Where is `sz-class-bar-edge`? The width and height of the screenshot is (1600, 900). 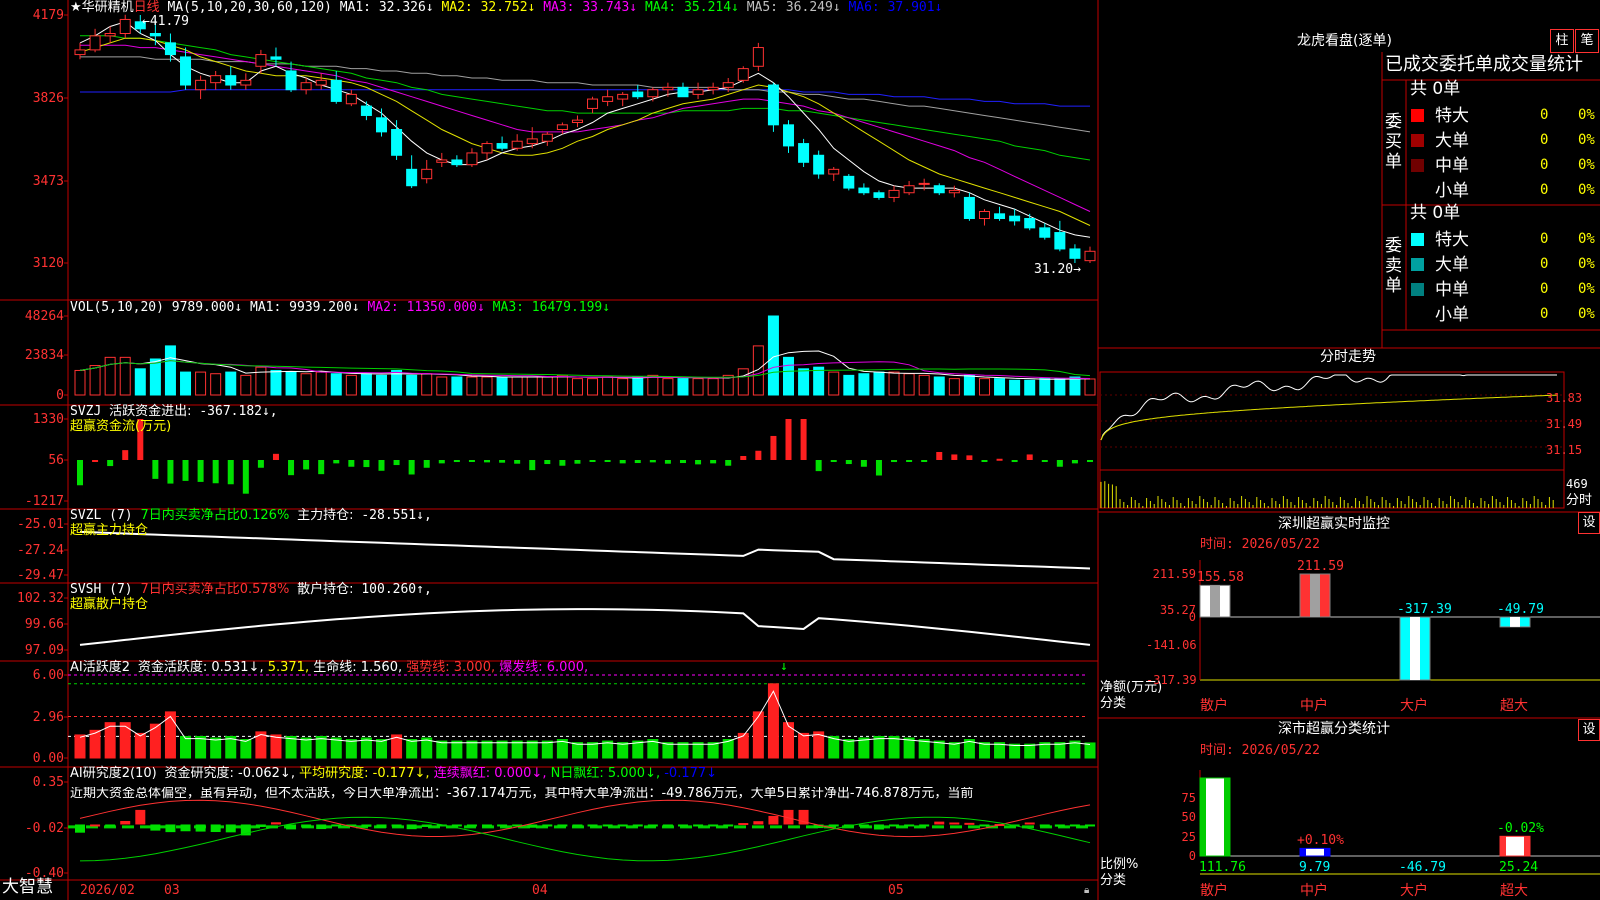 sz-class-bar-edge is located at coordinates (1203, 817).